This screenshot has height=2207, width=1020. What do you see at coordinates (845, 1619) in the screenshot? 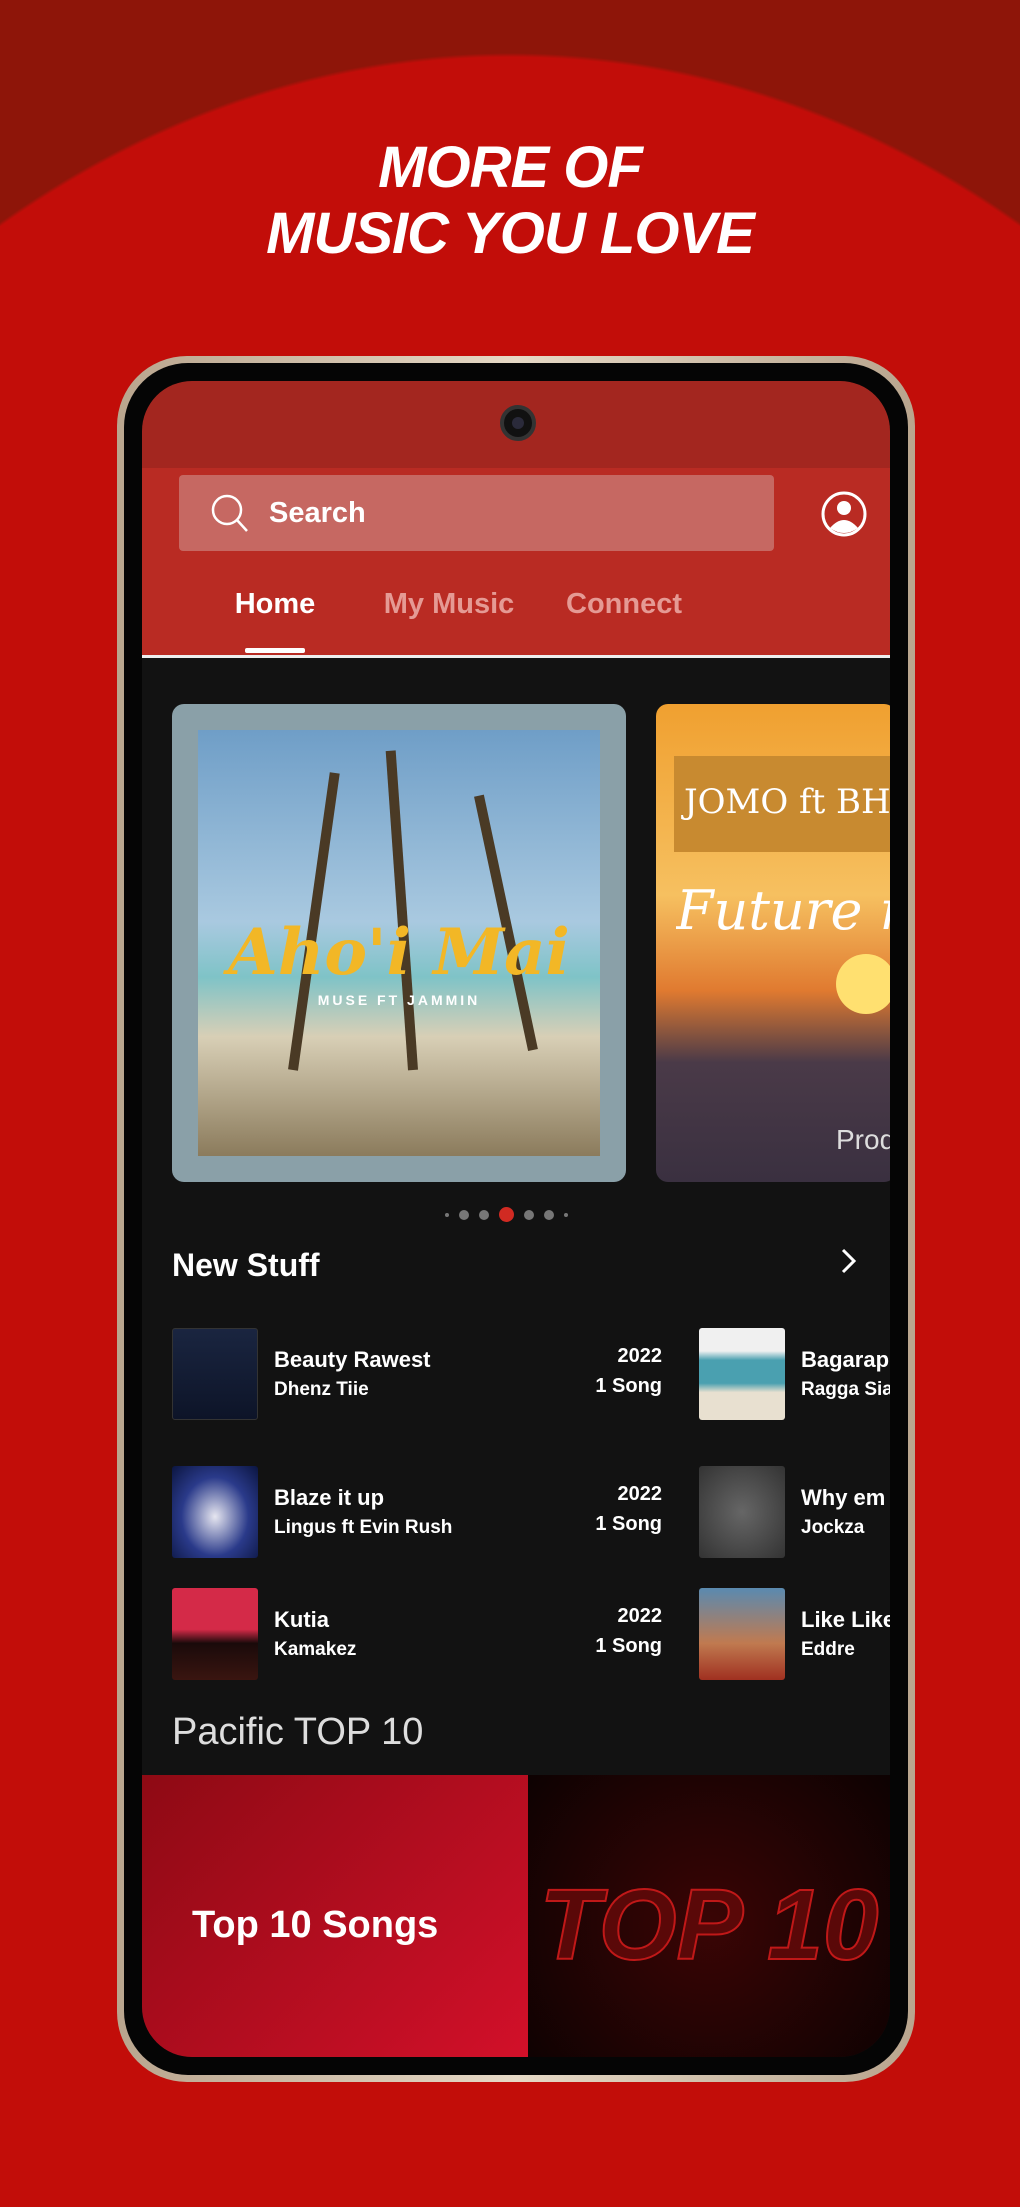
I see `item-title: Like Like` at bounding box center [845, 1619].